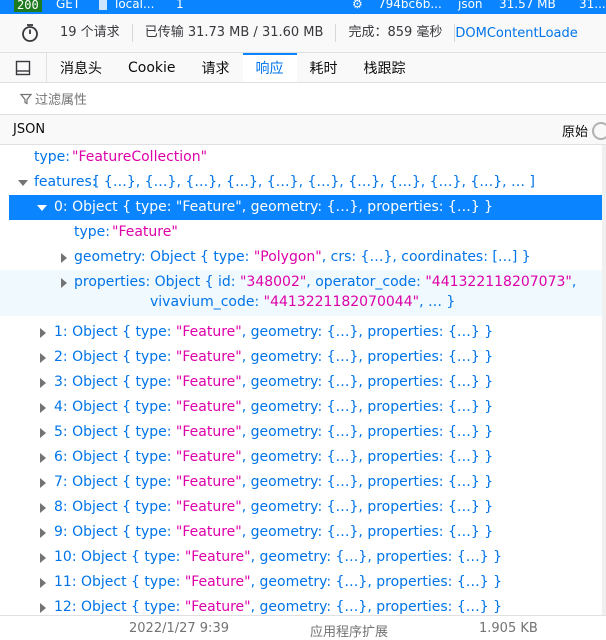  Describe the element at coordinates (437, 302) in the screenshot. I see `properties-suffix: , … }` at that location.